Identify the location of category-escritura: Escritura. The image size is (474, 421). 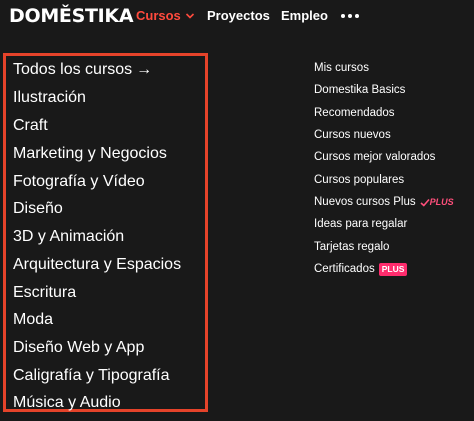
(44, 293).